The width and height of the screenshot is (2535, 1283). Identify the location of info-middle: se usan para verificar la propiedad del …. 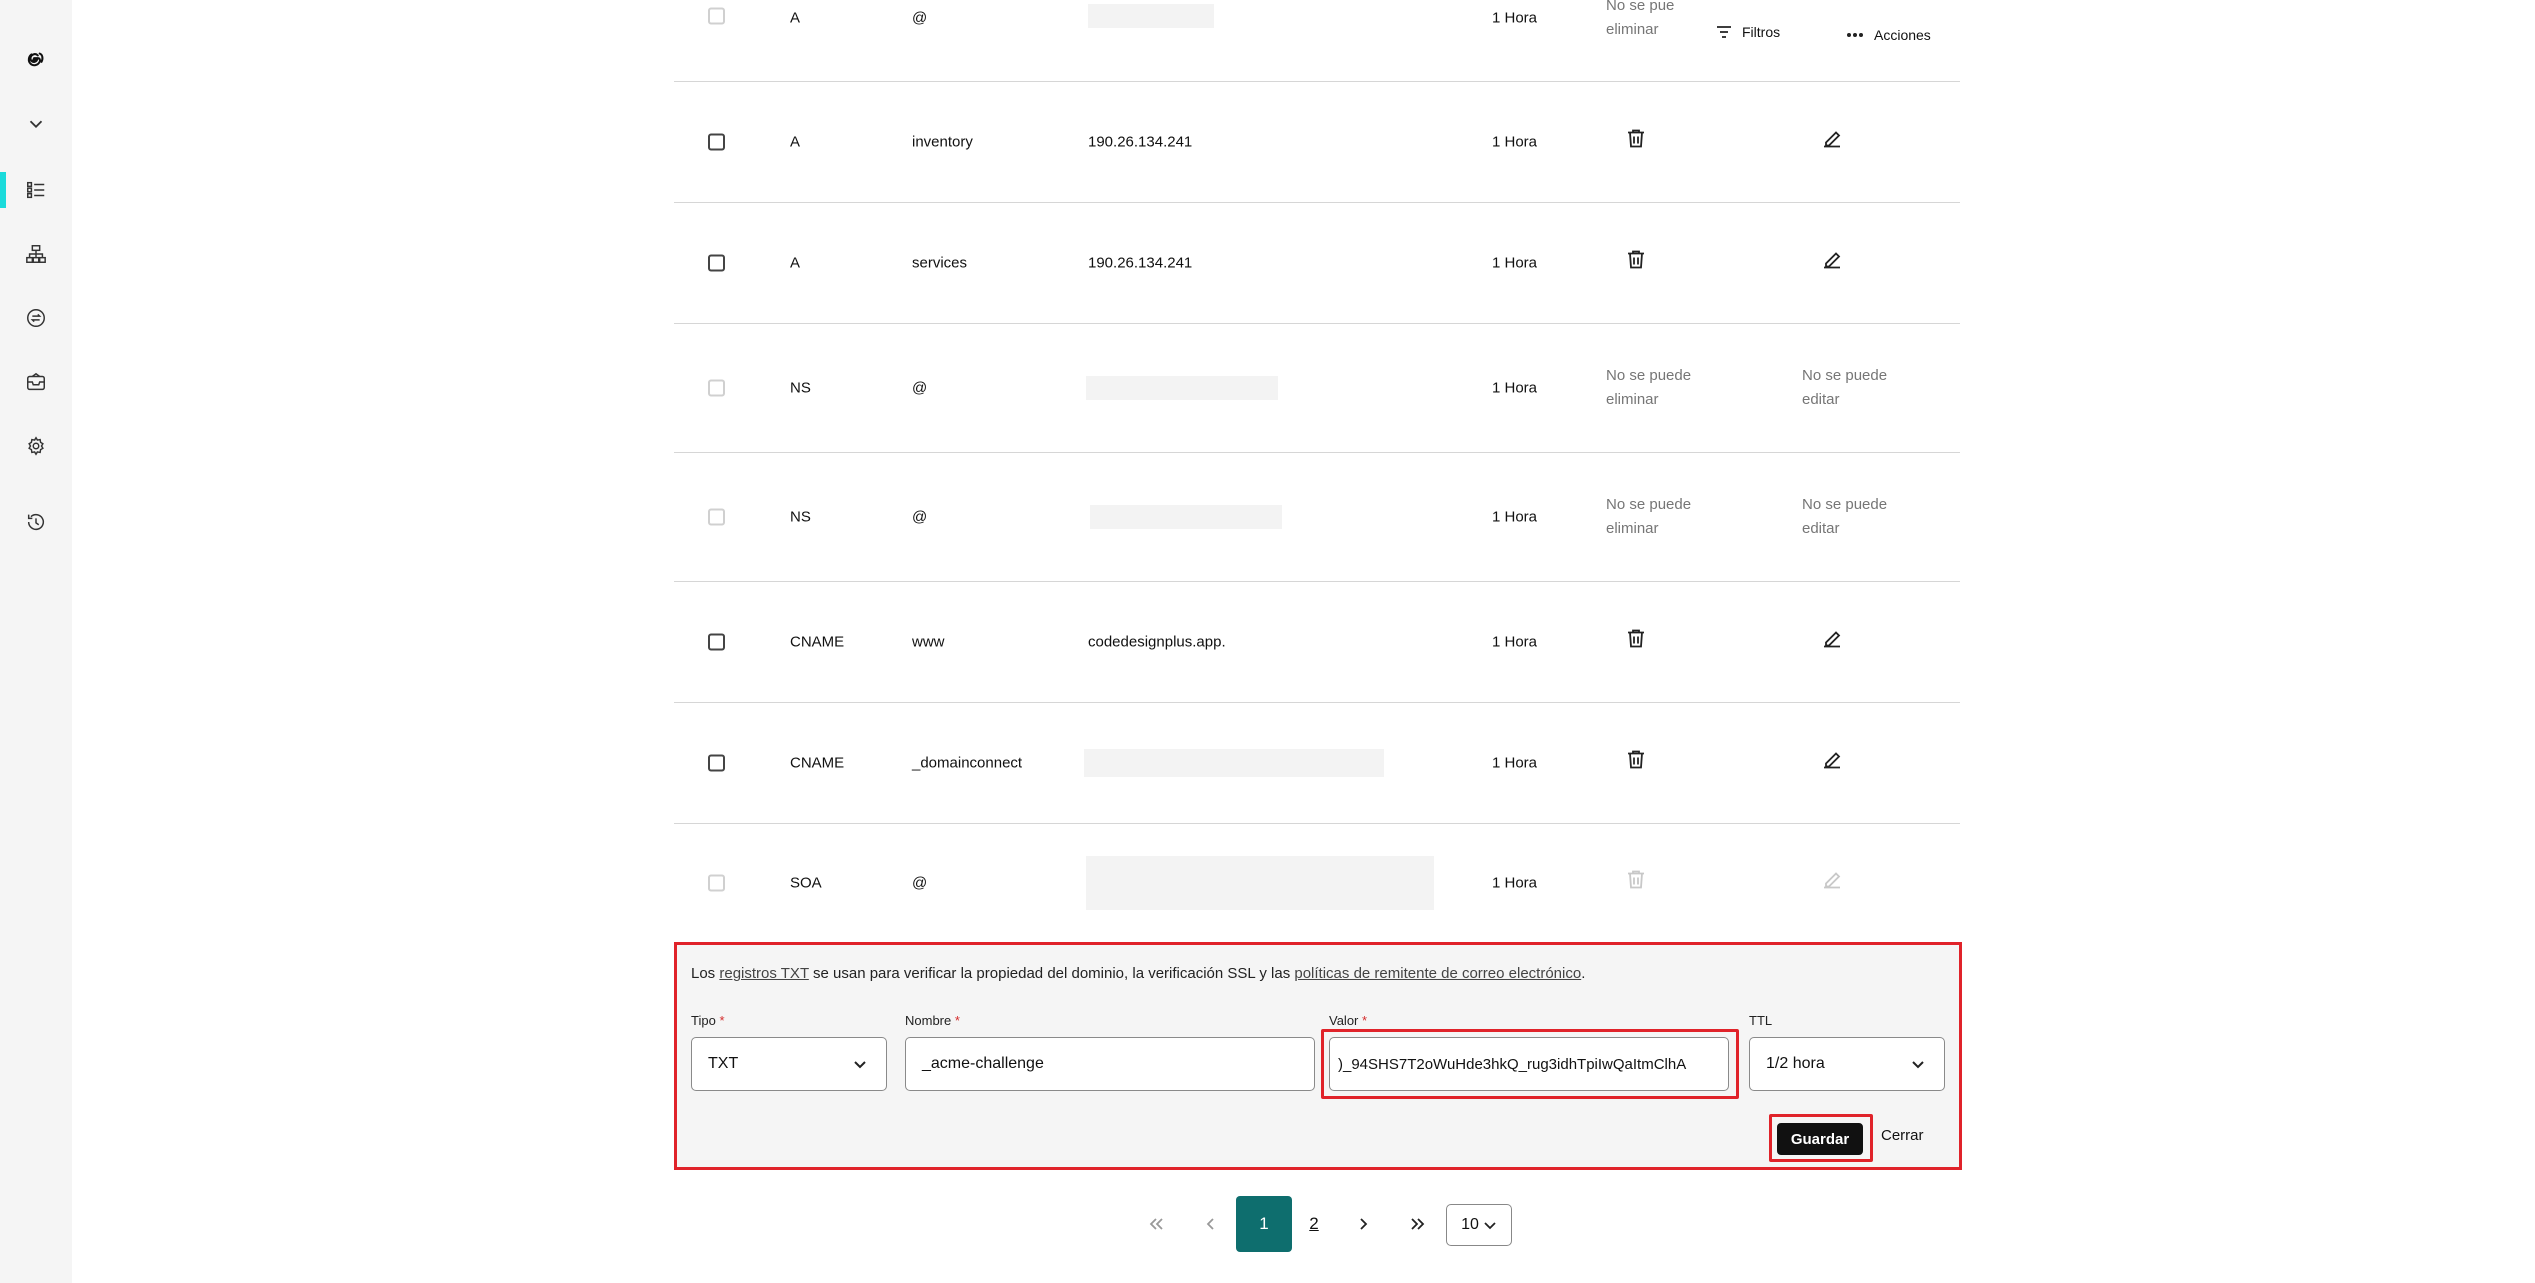
(1051, 973).